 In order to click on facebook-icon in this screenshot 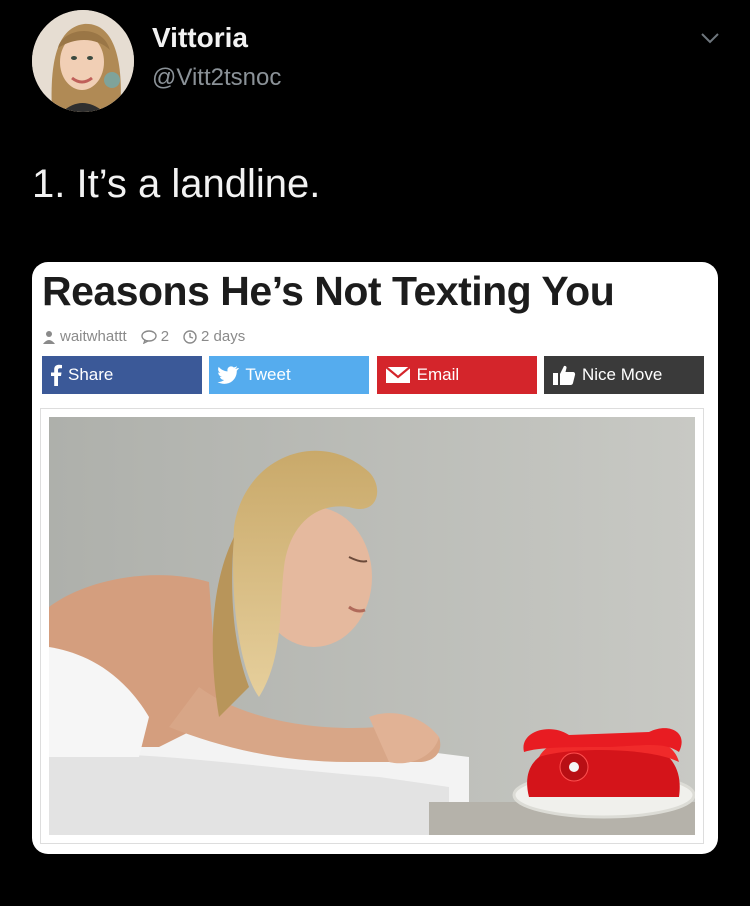, I will do `click(56, 375)`.